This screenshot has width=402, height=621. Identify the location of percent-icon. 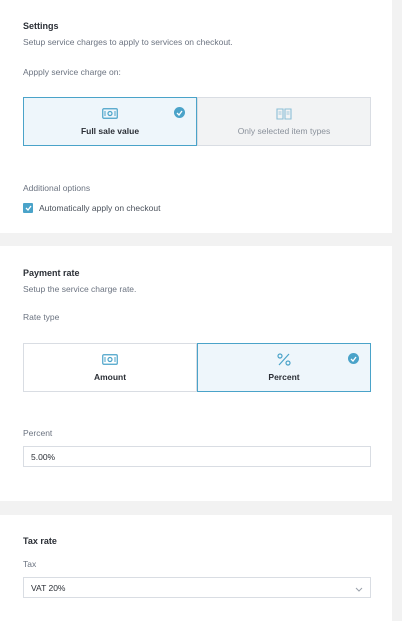
(284, 359).